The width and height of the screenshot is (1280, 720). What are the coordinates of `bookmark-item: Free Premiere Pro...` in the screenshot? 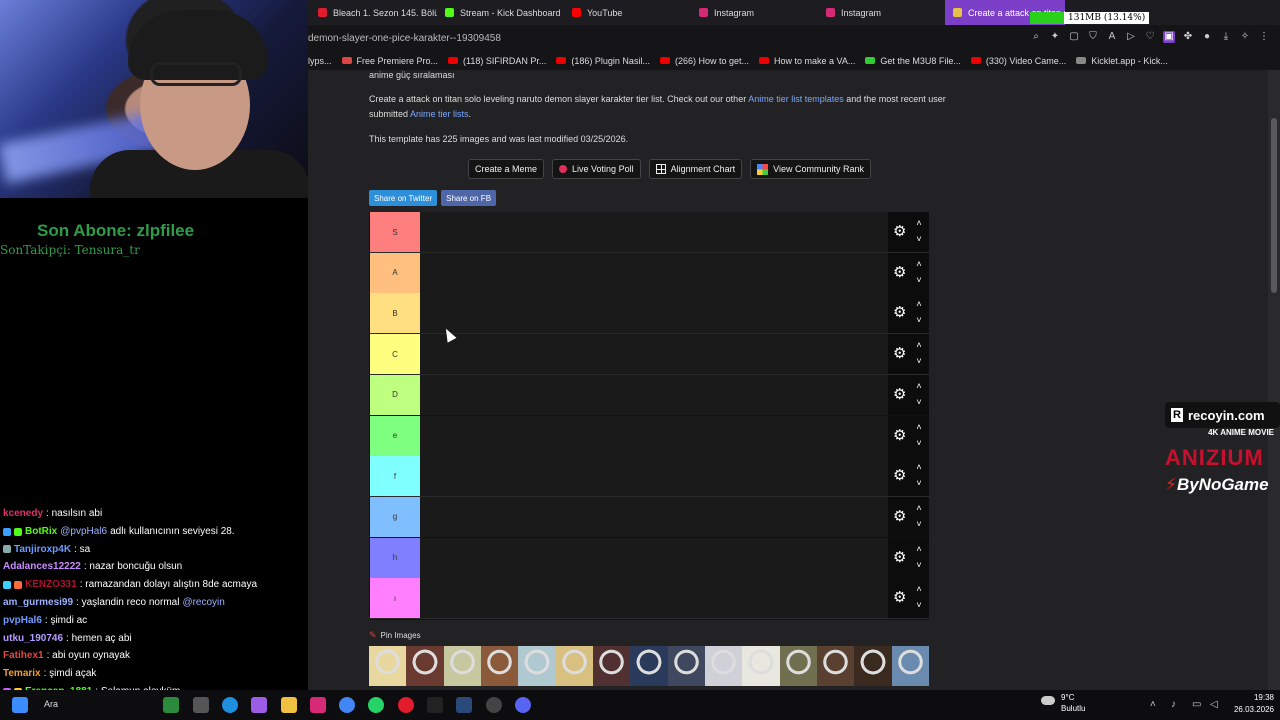 It's located at (389, 61).